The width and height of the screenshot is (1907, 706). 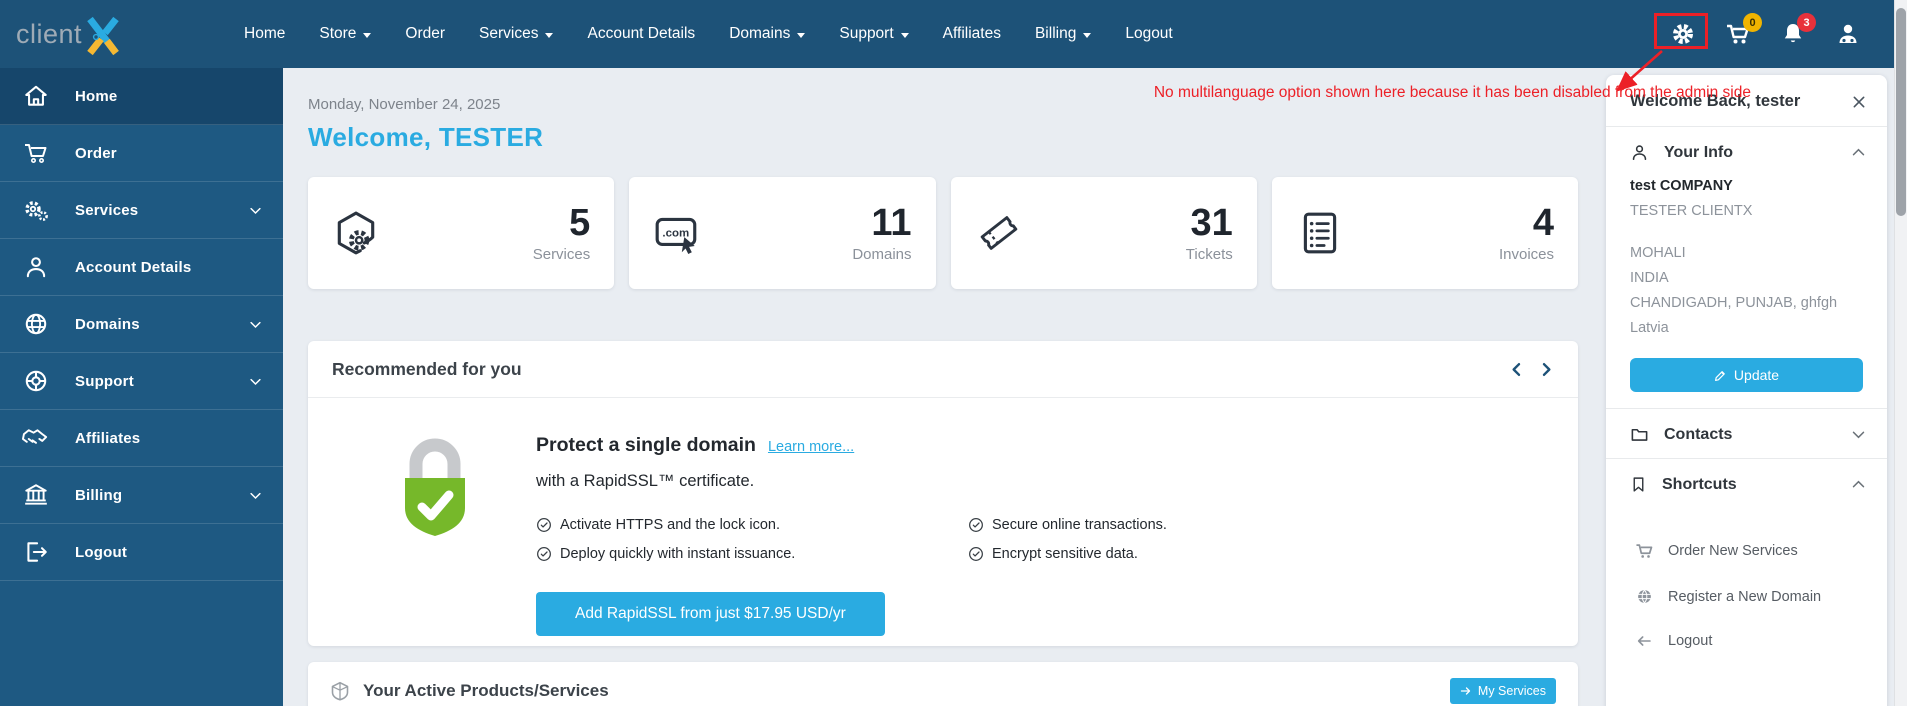 I want to click on feature-item: Encrypt sensitive data., so click(x=1067, y=554).